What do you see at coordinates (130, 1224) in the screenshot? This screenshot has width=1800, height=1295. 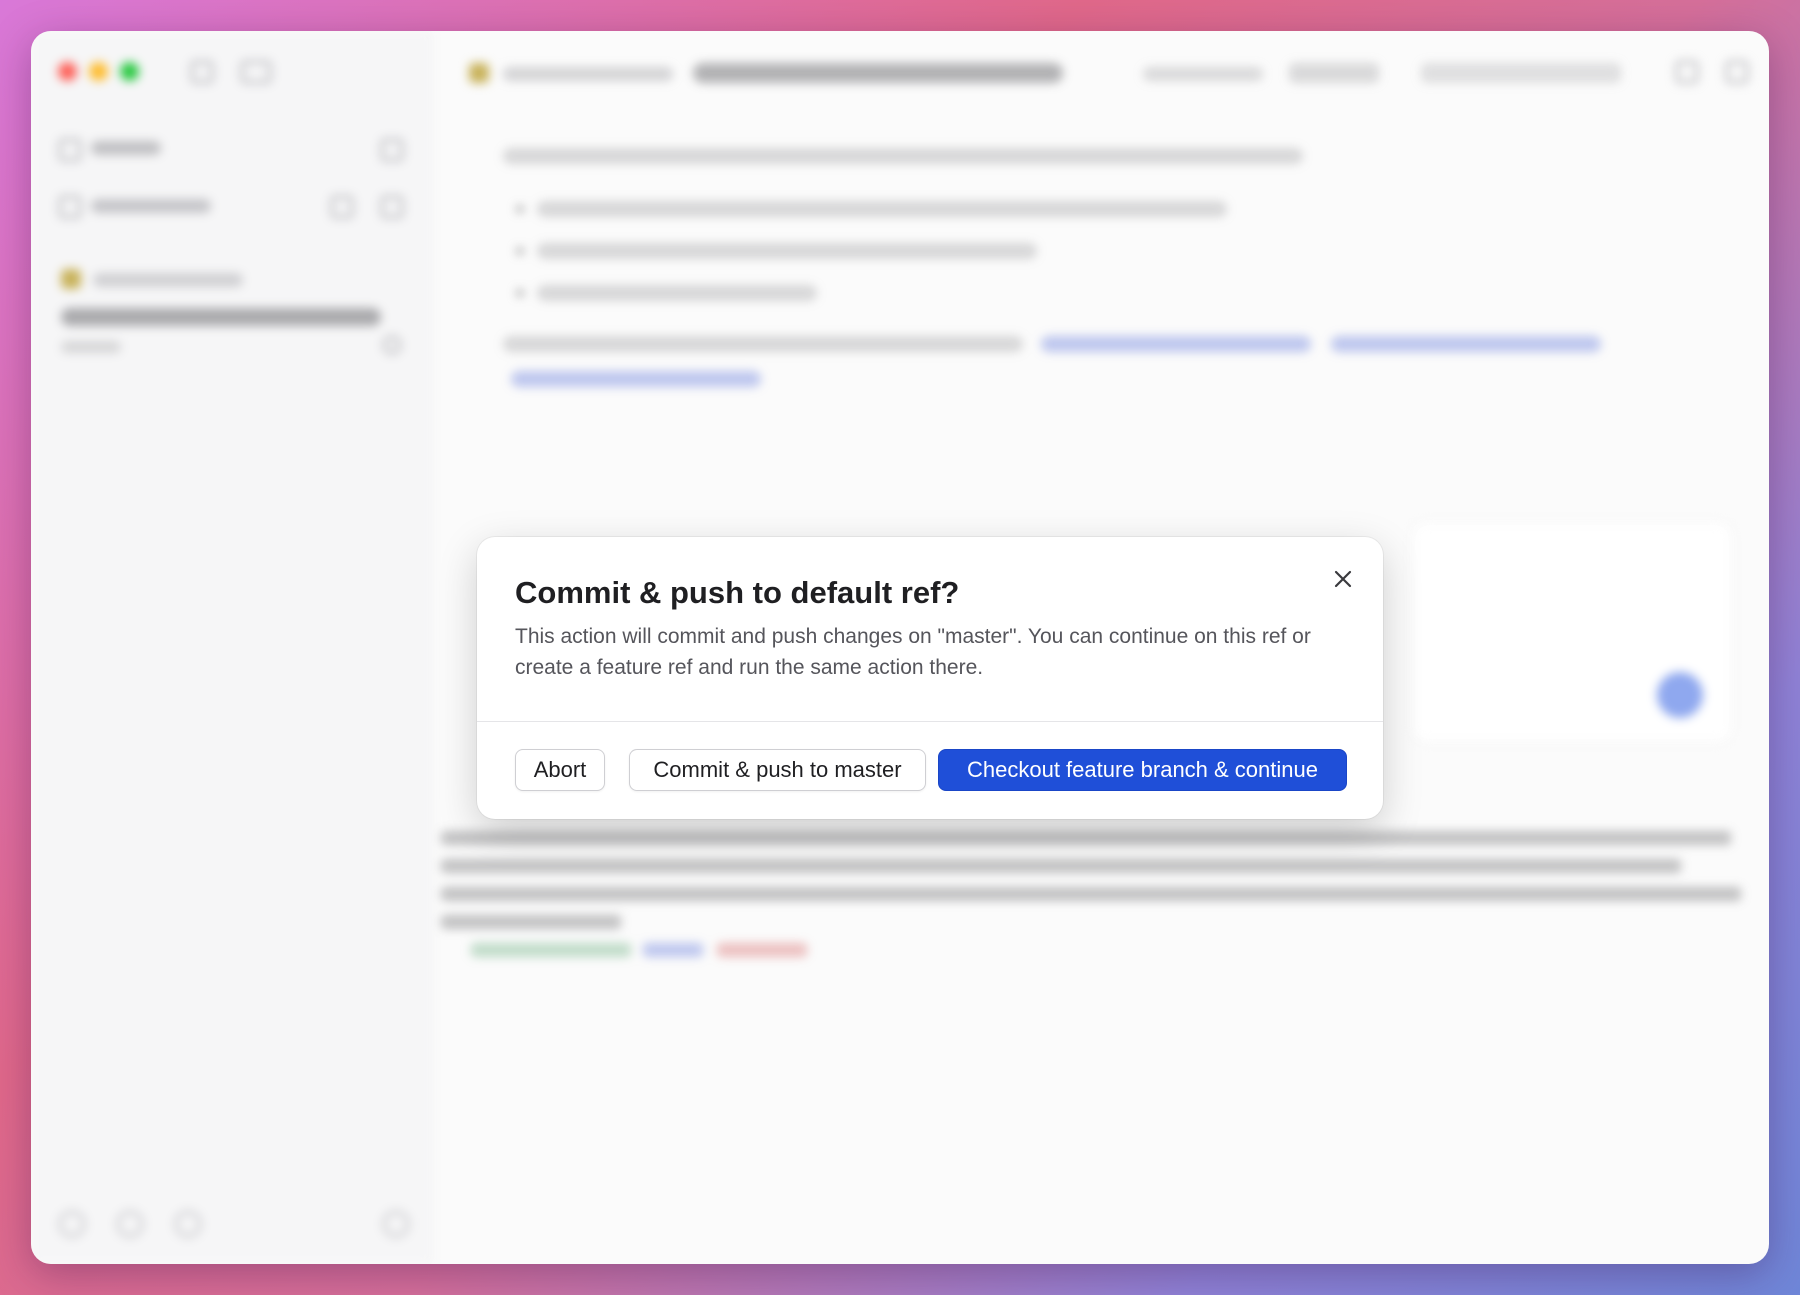 I see `help-icon` at bounding box center [130, 1224].